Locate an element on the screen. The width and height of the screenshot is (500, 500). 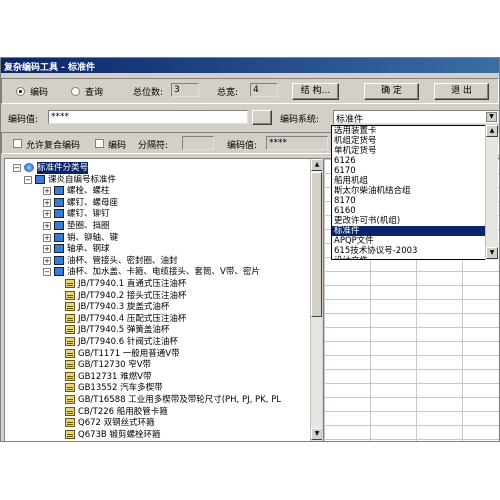
tree-node-label: 螺钉、铆钉 is located at coordinates (88, 214).